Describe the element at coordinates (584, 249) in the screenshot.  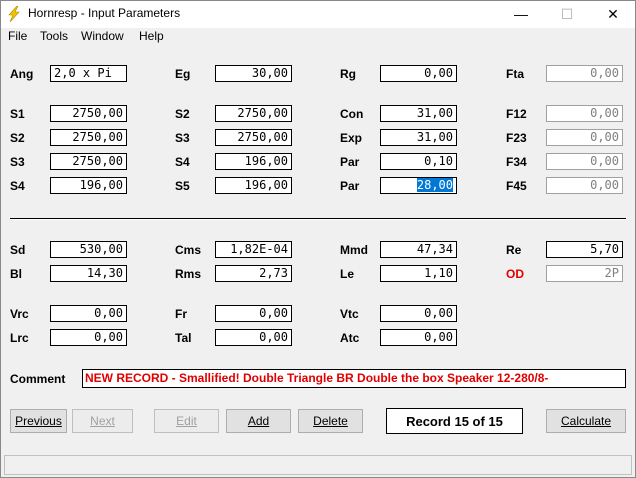
I see `field-re: 5,70` at that location.